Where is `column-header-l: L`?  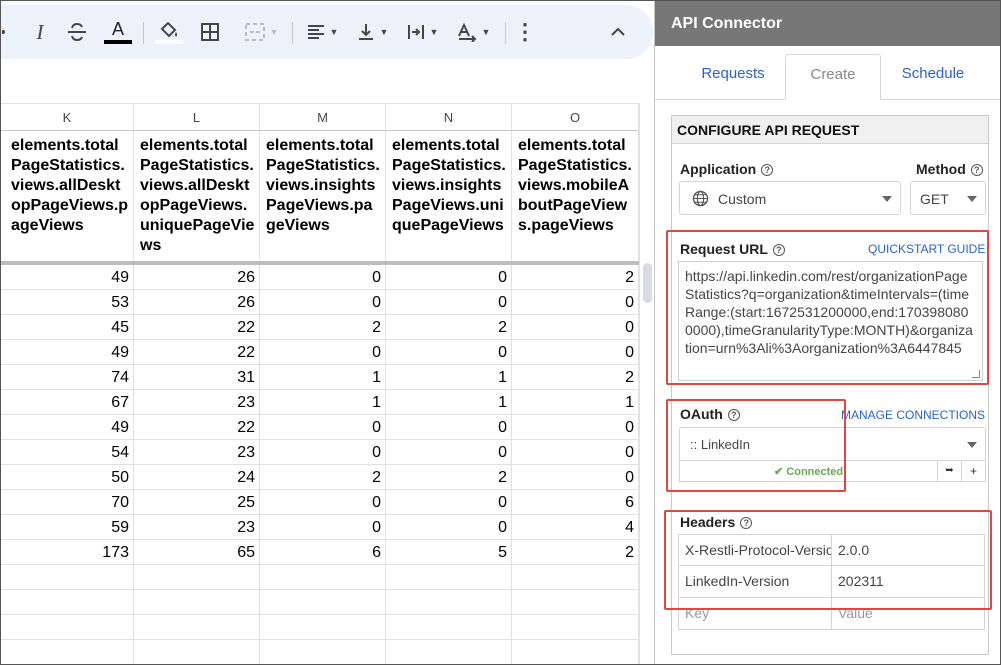
column-header-l: L is located at coordinates (197, 117).